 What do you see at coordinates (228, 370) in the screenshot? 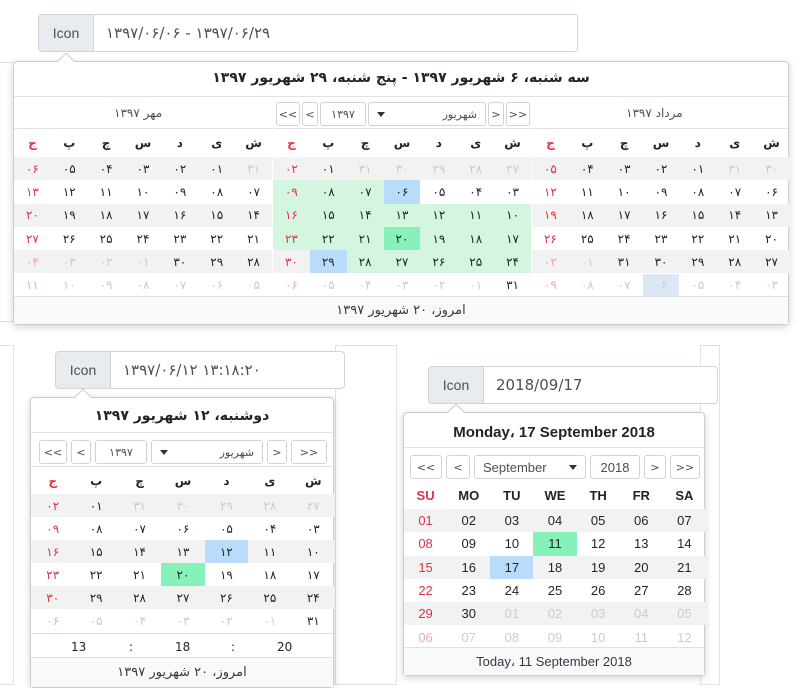
I see `datetime-input: ۱۳۹۷/۰۶/۱۲ ۱۳:۱۸:۲۰` at bounding box center [228, 370].